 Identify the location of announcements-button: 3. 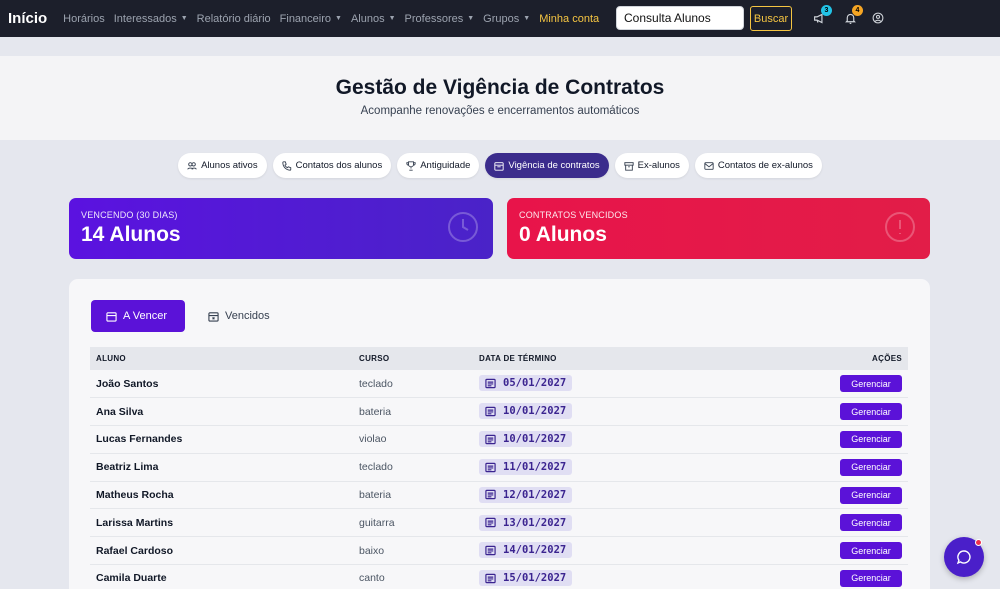
(821, 16).